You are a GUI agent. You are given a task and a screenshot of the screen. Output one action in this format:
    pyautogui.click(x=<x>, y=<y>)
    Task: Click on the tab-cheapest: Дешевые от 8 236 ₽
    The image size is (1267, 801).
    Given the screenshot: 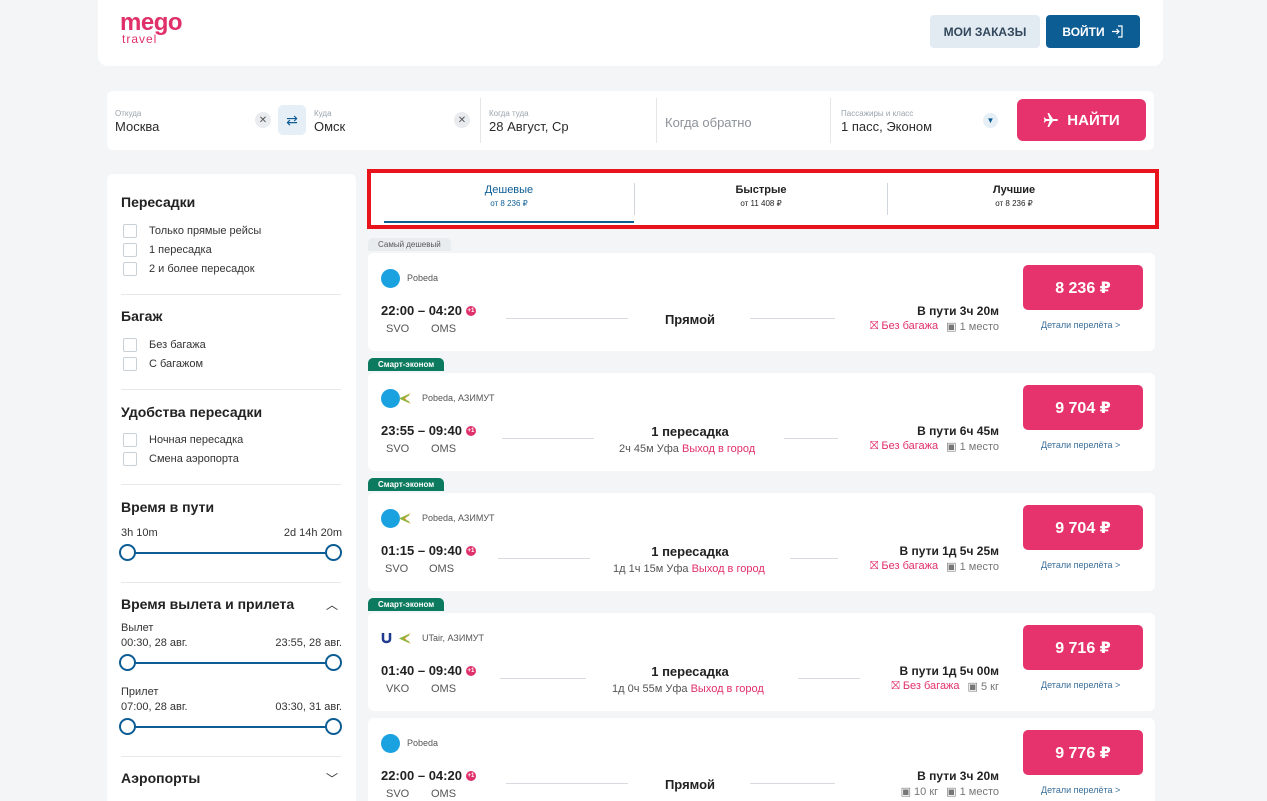 What is the action you would take?
    pyautogui.click(x=509, y=199)
    